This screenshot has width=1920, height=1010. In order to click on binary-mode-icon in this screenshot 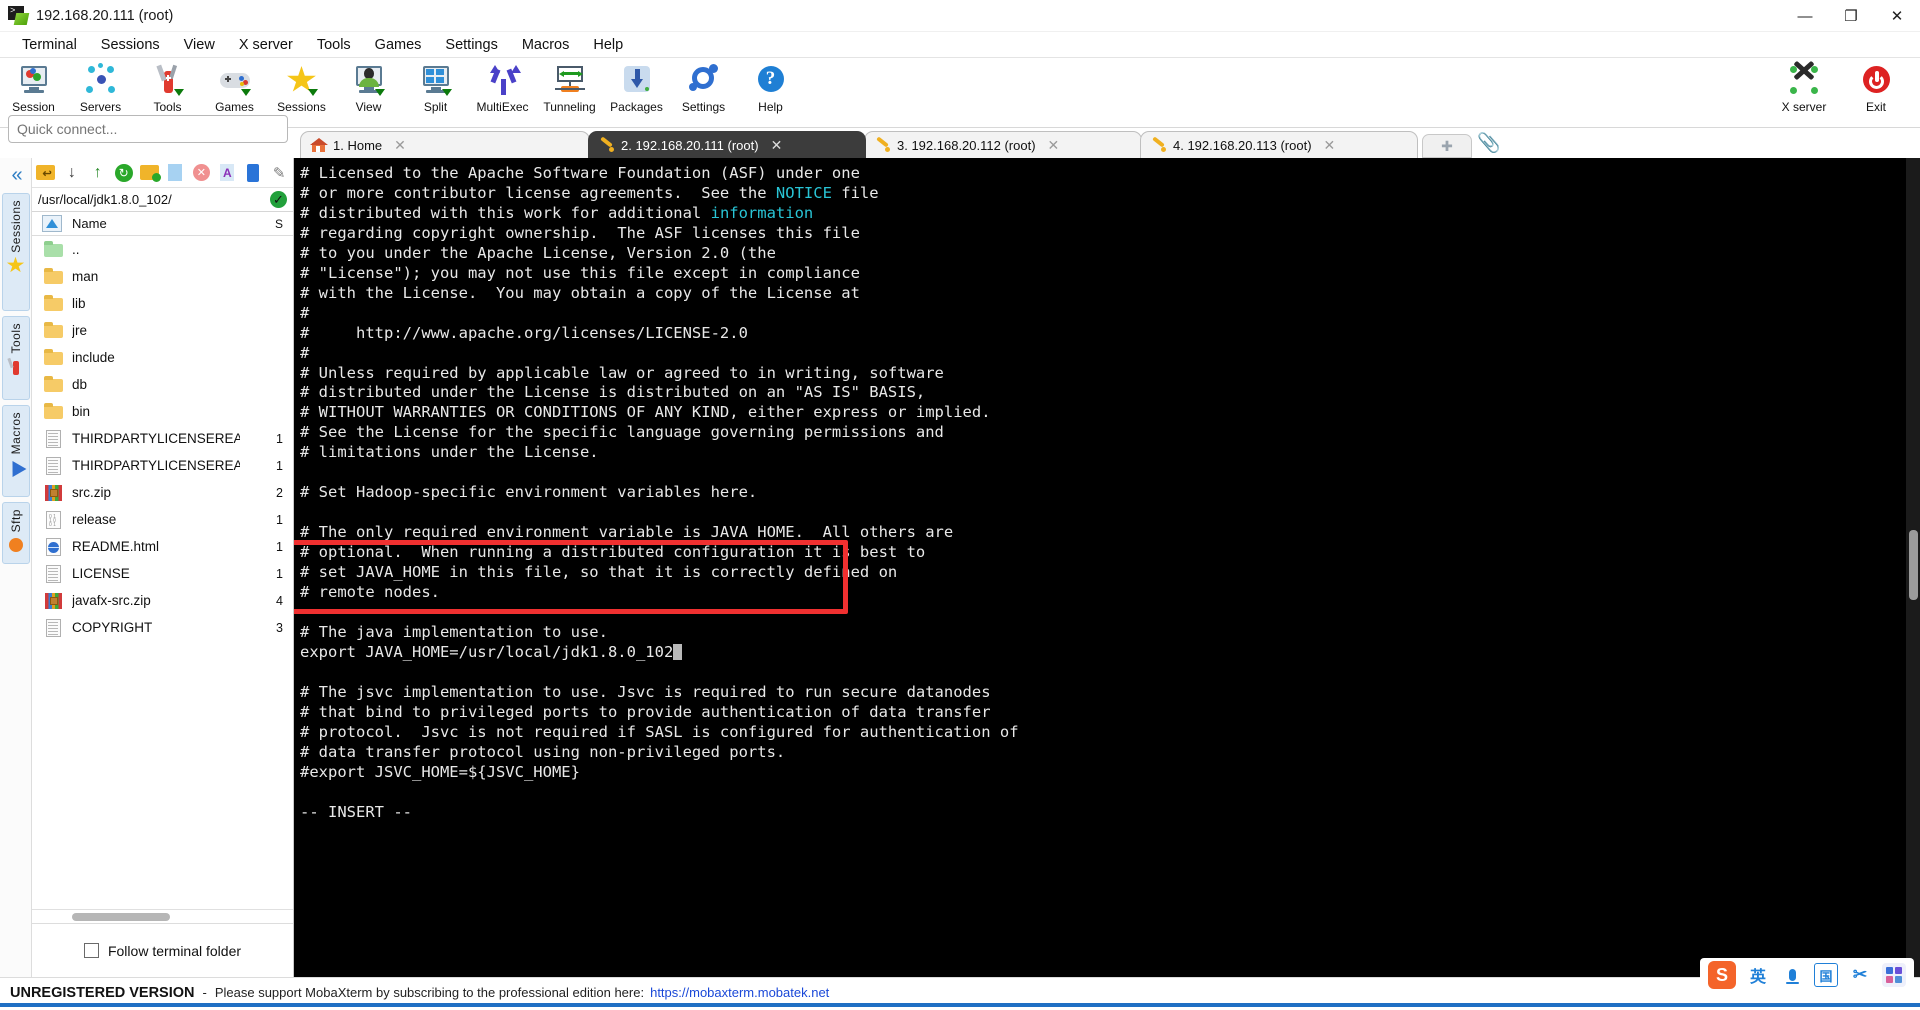, I will do `click(253, 173)`.